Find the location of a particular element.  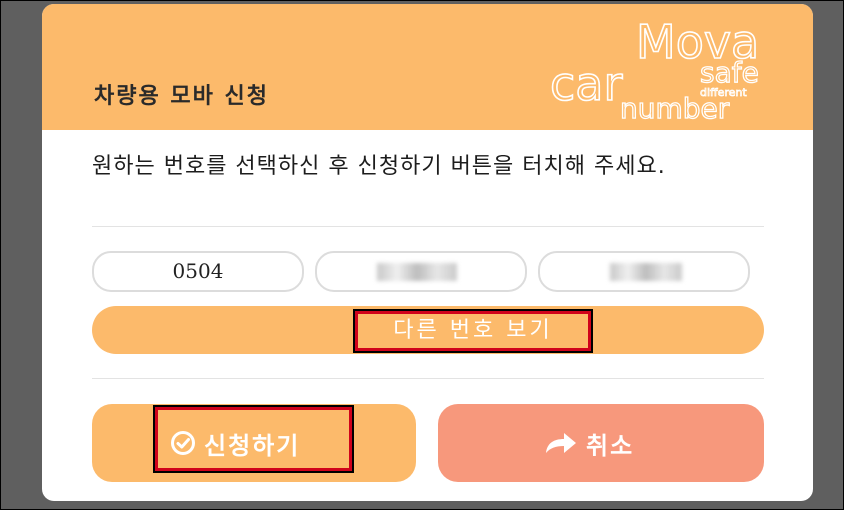

number-part-1-value: 0504 is located at coordinates (198, 271).